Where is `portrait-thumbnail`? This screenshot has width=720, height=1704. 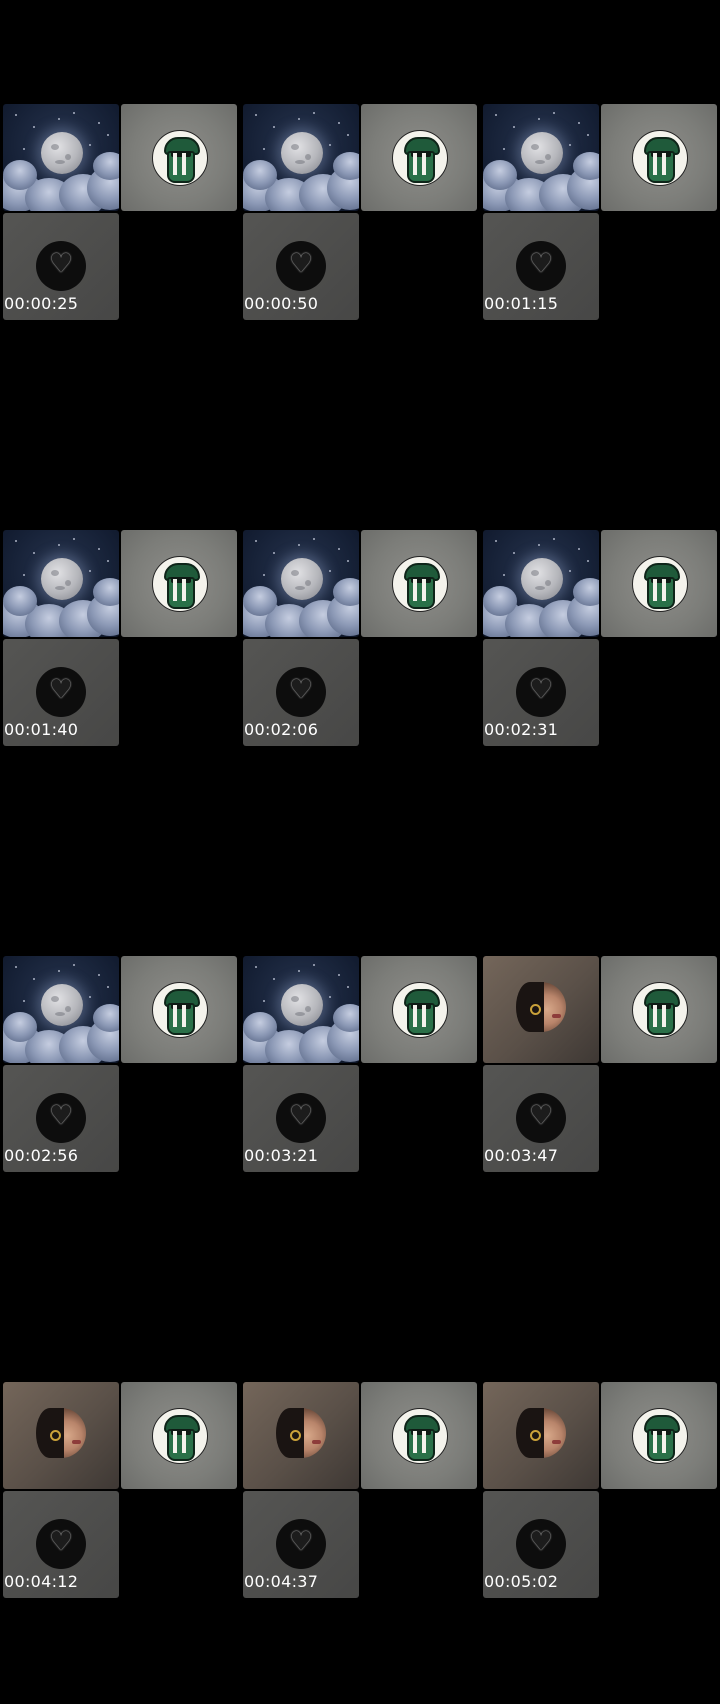 portrait-thumbnail is located at coordinates (61, 1435).